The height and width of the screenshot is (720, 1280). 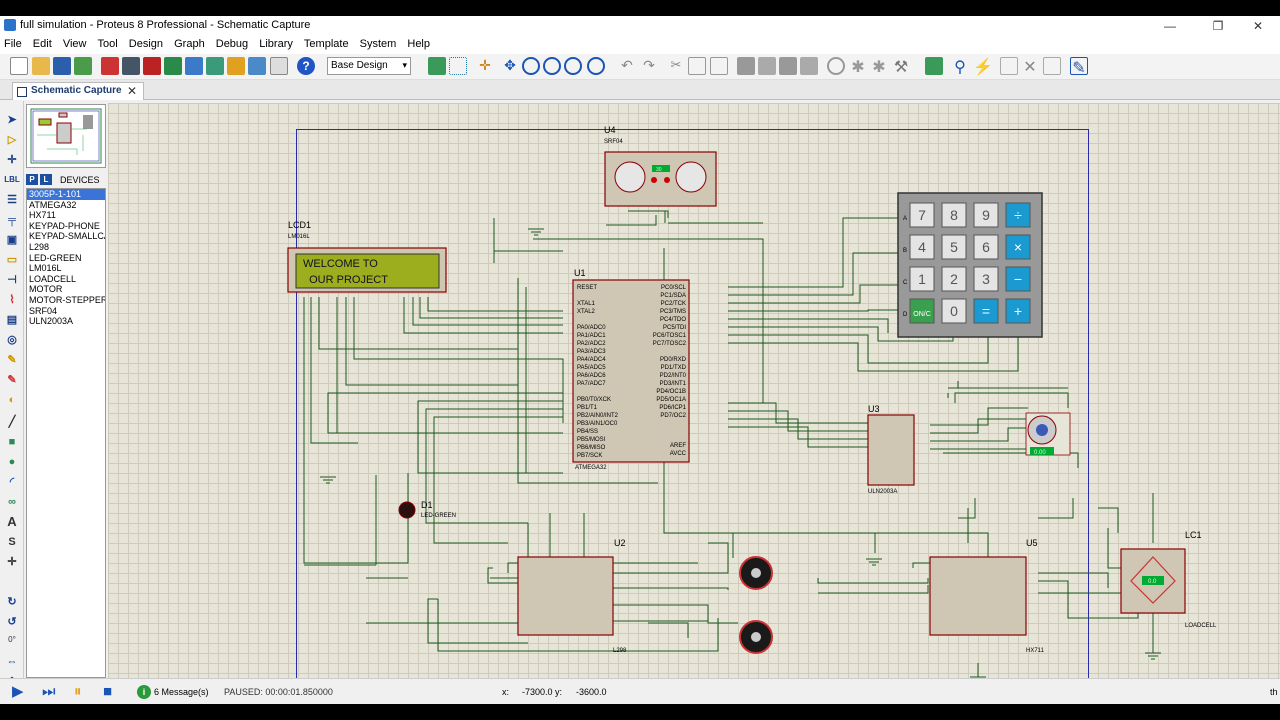 I want to click on tab-schematic-capture: Schematic Capture ✕, so click(x=78, y=91).